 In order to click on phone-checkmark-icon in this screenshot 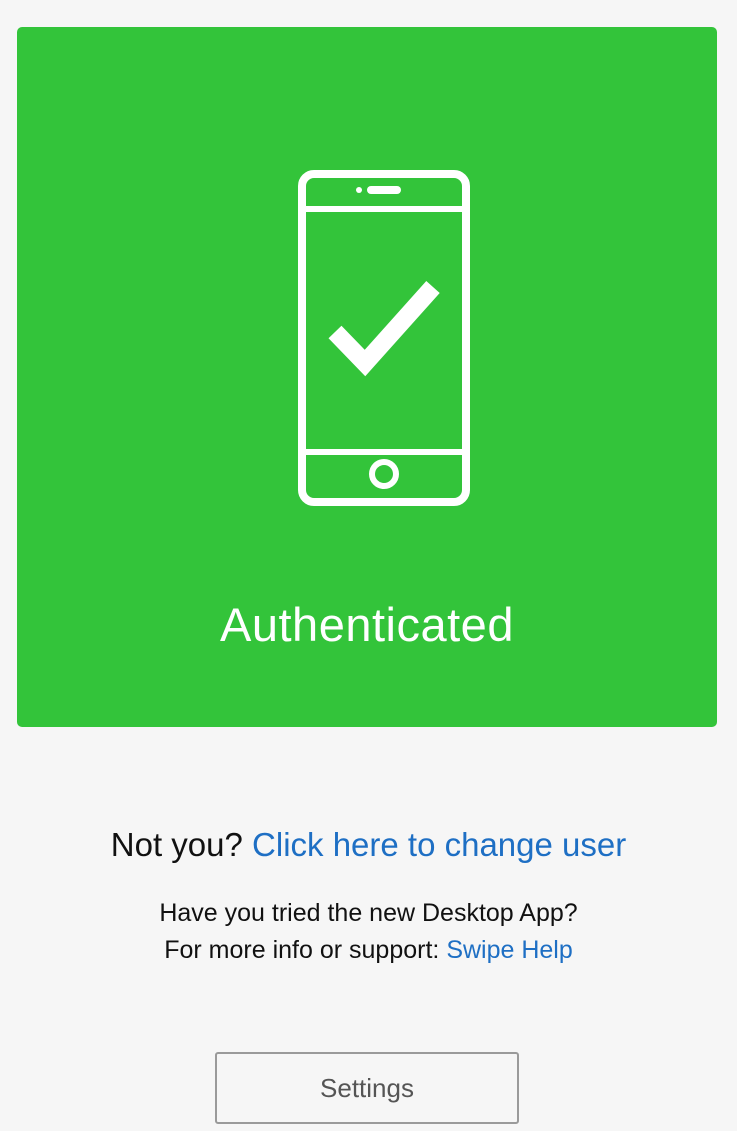, I will do `click(384, 338)`.